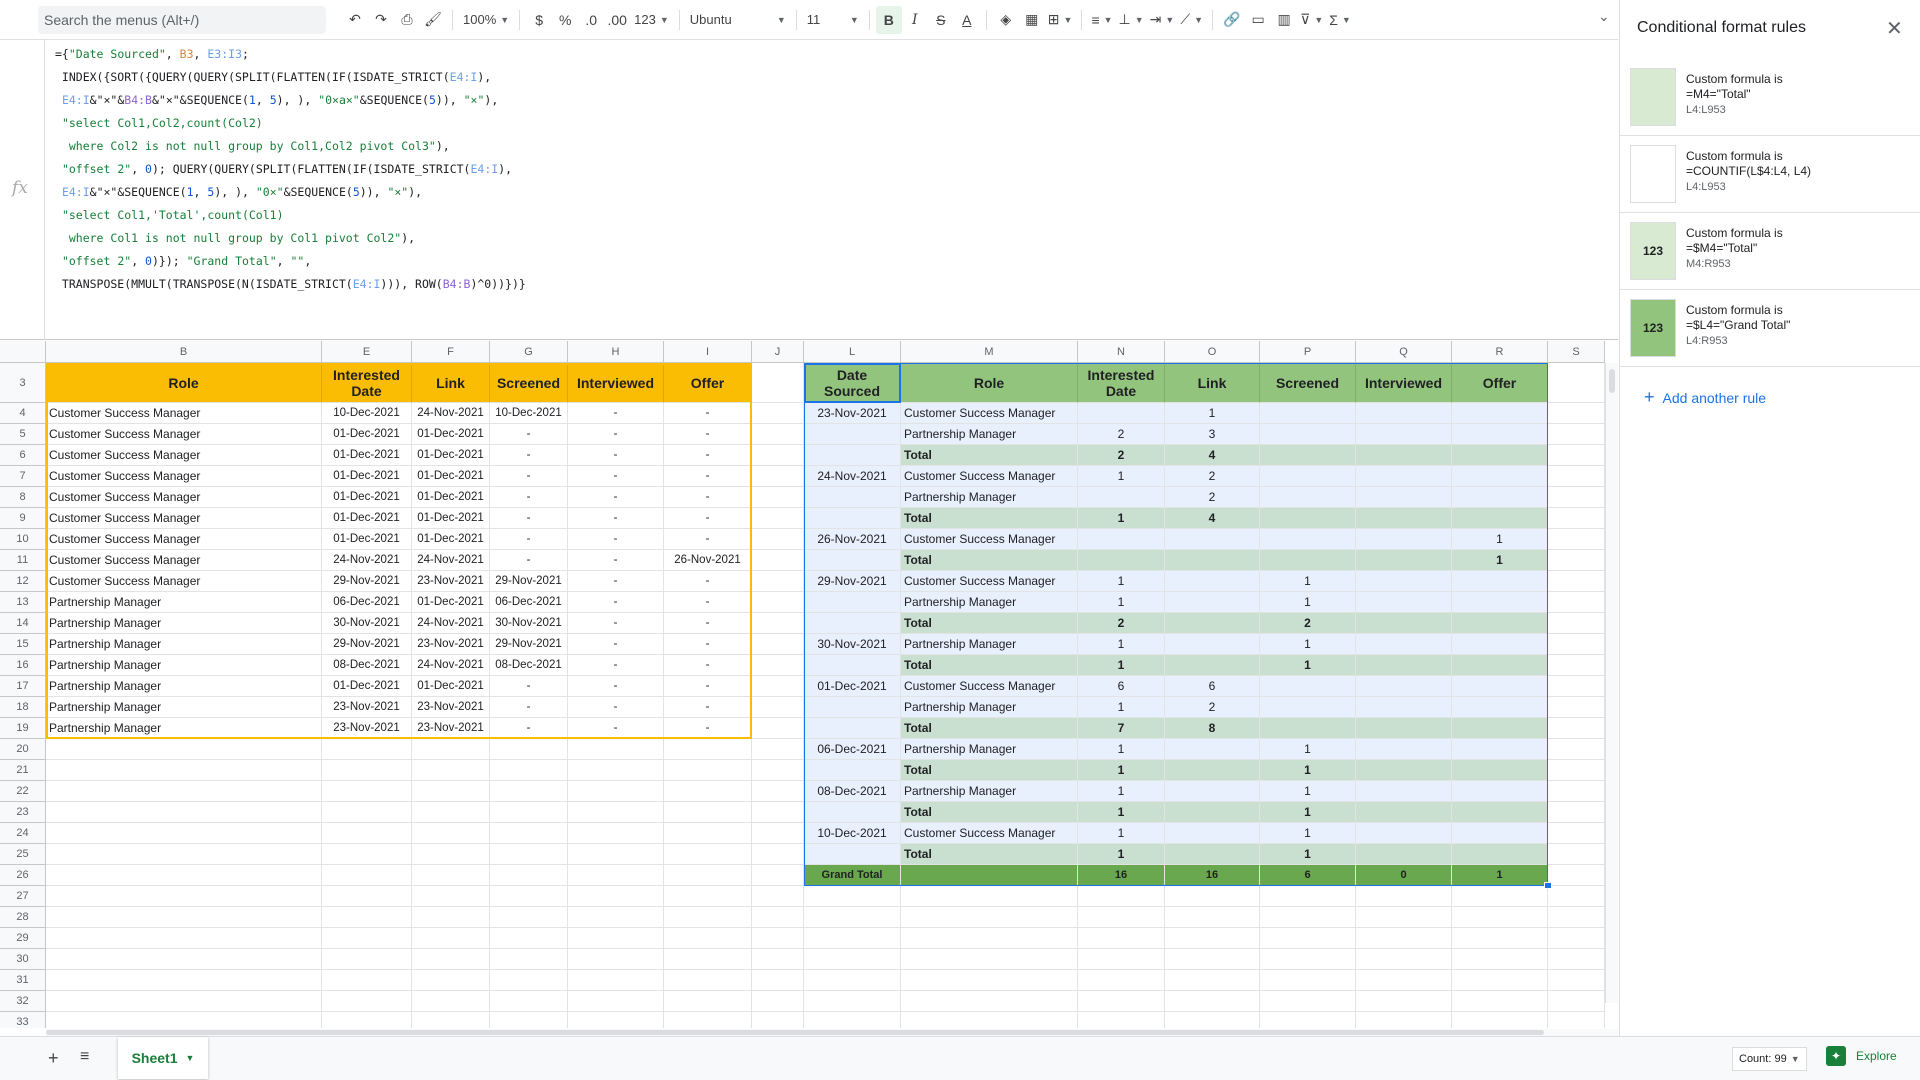 The image size is (1920, 1080). Describe the element at coordinates (451, 581) in the screenshot. I see `left-table-cell: 23-Nov-2021` at that location.